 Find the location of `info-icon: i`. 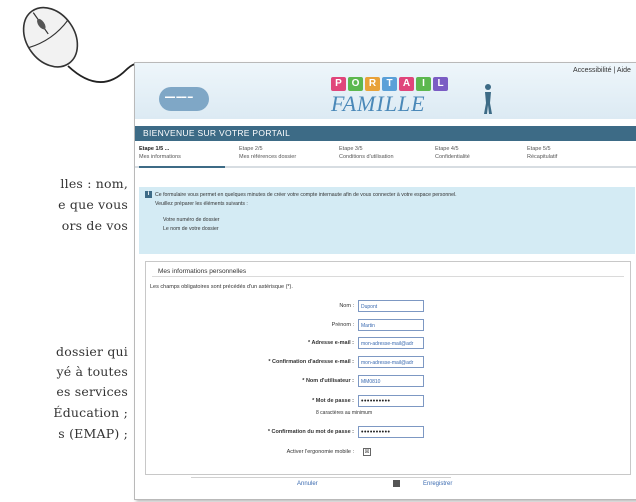

info-icon: i is located at coordinates (148, 194).